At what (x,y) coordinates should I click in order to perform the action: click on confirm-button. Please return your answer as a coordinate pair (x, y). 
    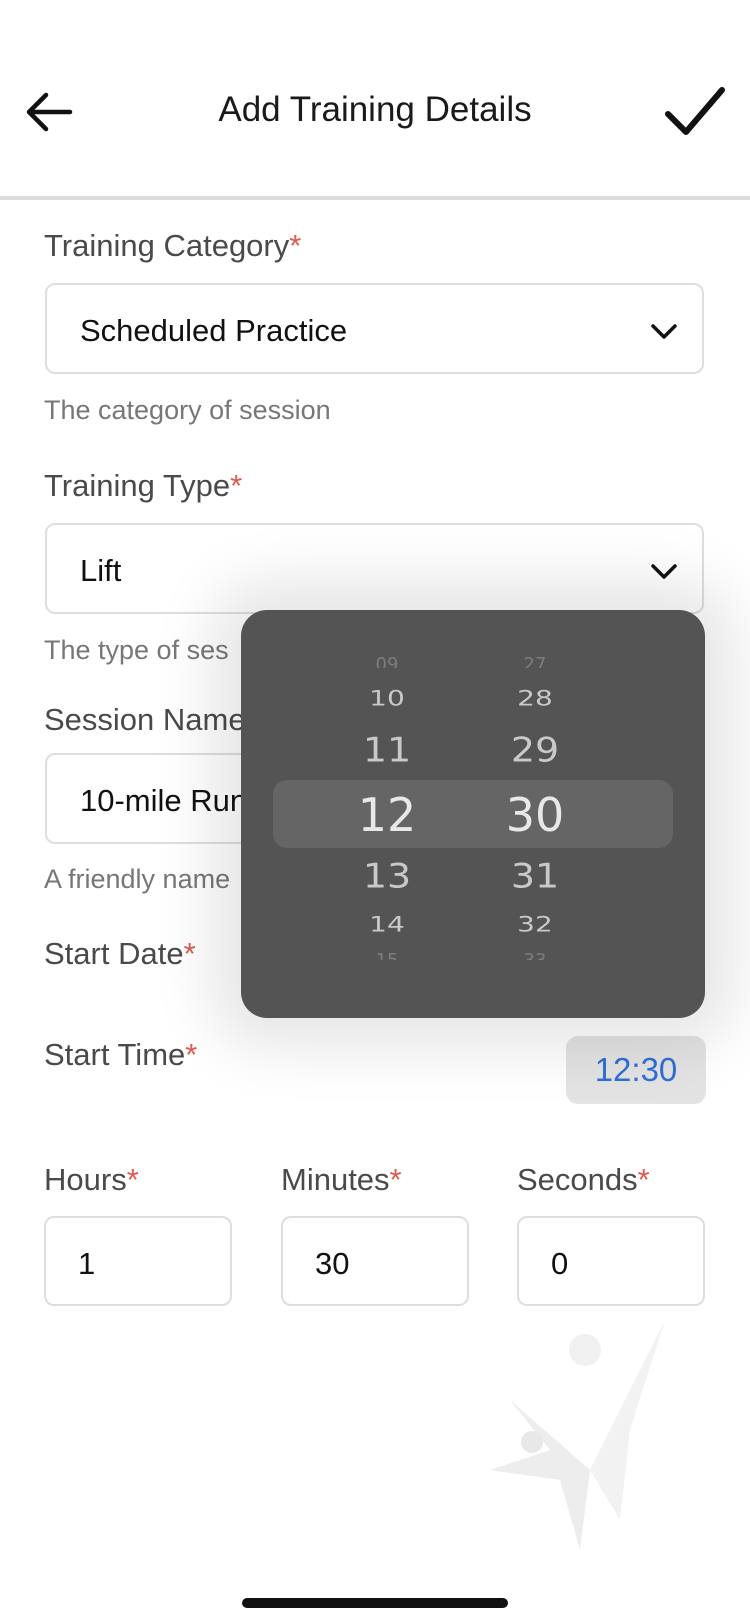
    Looking at the image, I should click on (695, 112).